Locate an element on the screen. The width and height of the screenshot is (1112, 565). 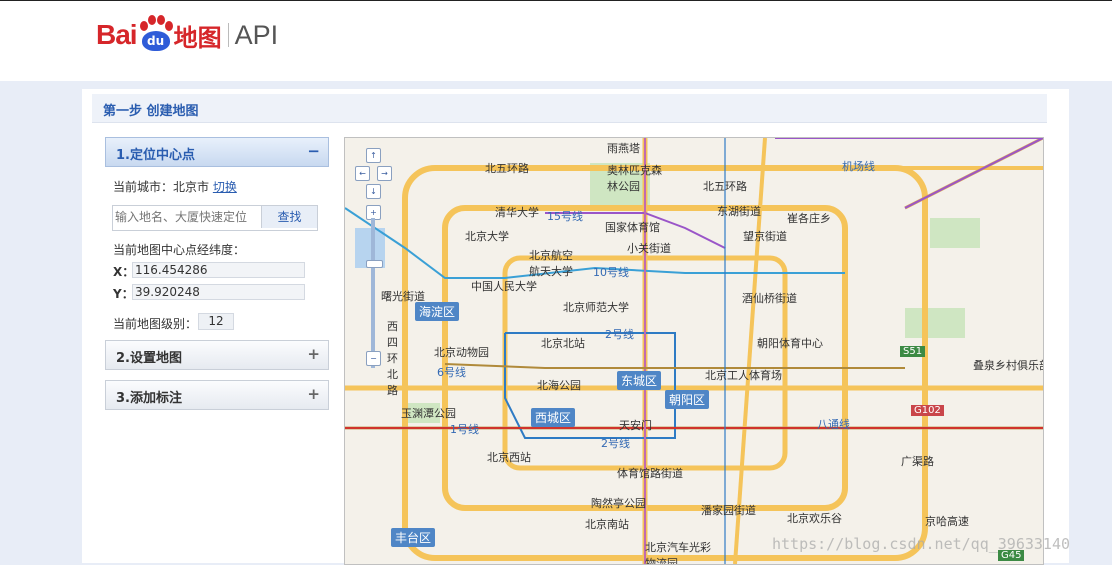
map-label: 10号线 is located at coordinates (611, 272).